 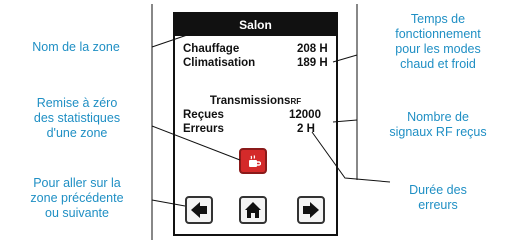 What do you see at coordinates (296, 101) in the screenshot?
I see `rf-heading-suffix: RF` at bounding box center [296, 101].